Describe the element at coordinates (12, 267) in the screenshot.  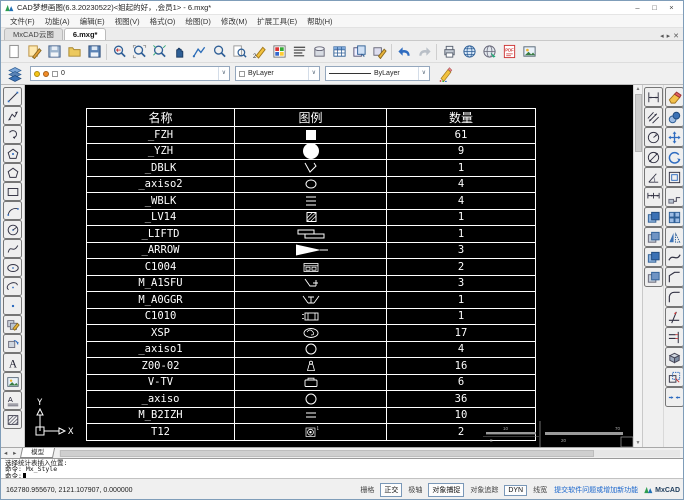
I see `ellipse-button` at that location.